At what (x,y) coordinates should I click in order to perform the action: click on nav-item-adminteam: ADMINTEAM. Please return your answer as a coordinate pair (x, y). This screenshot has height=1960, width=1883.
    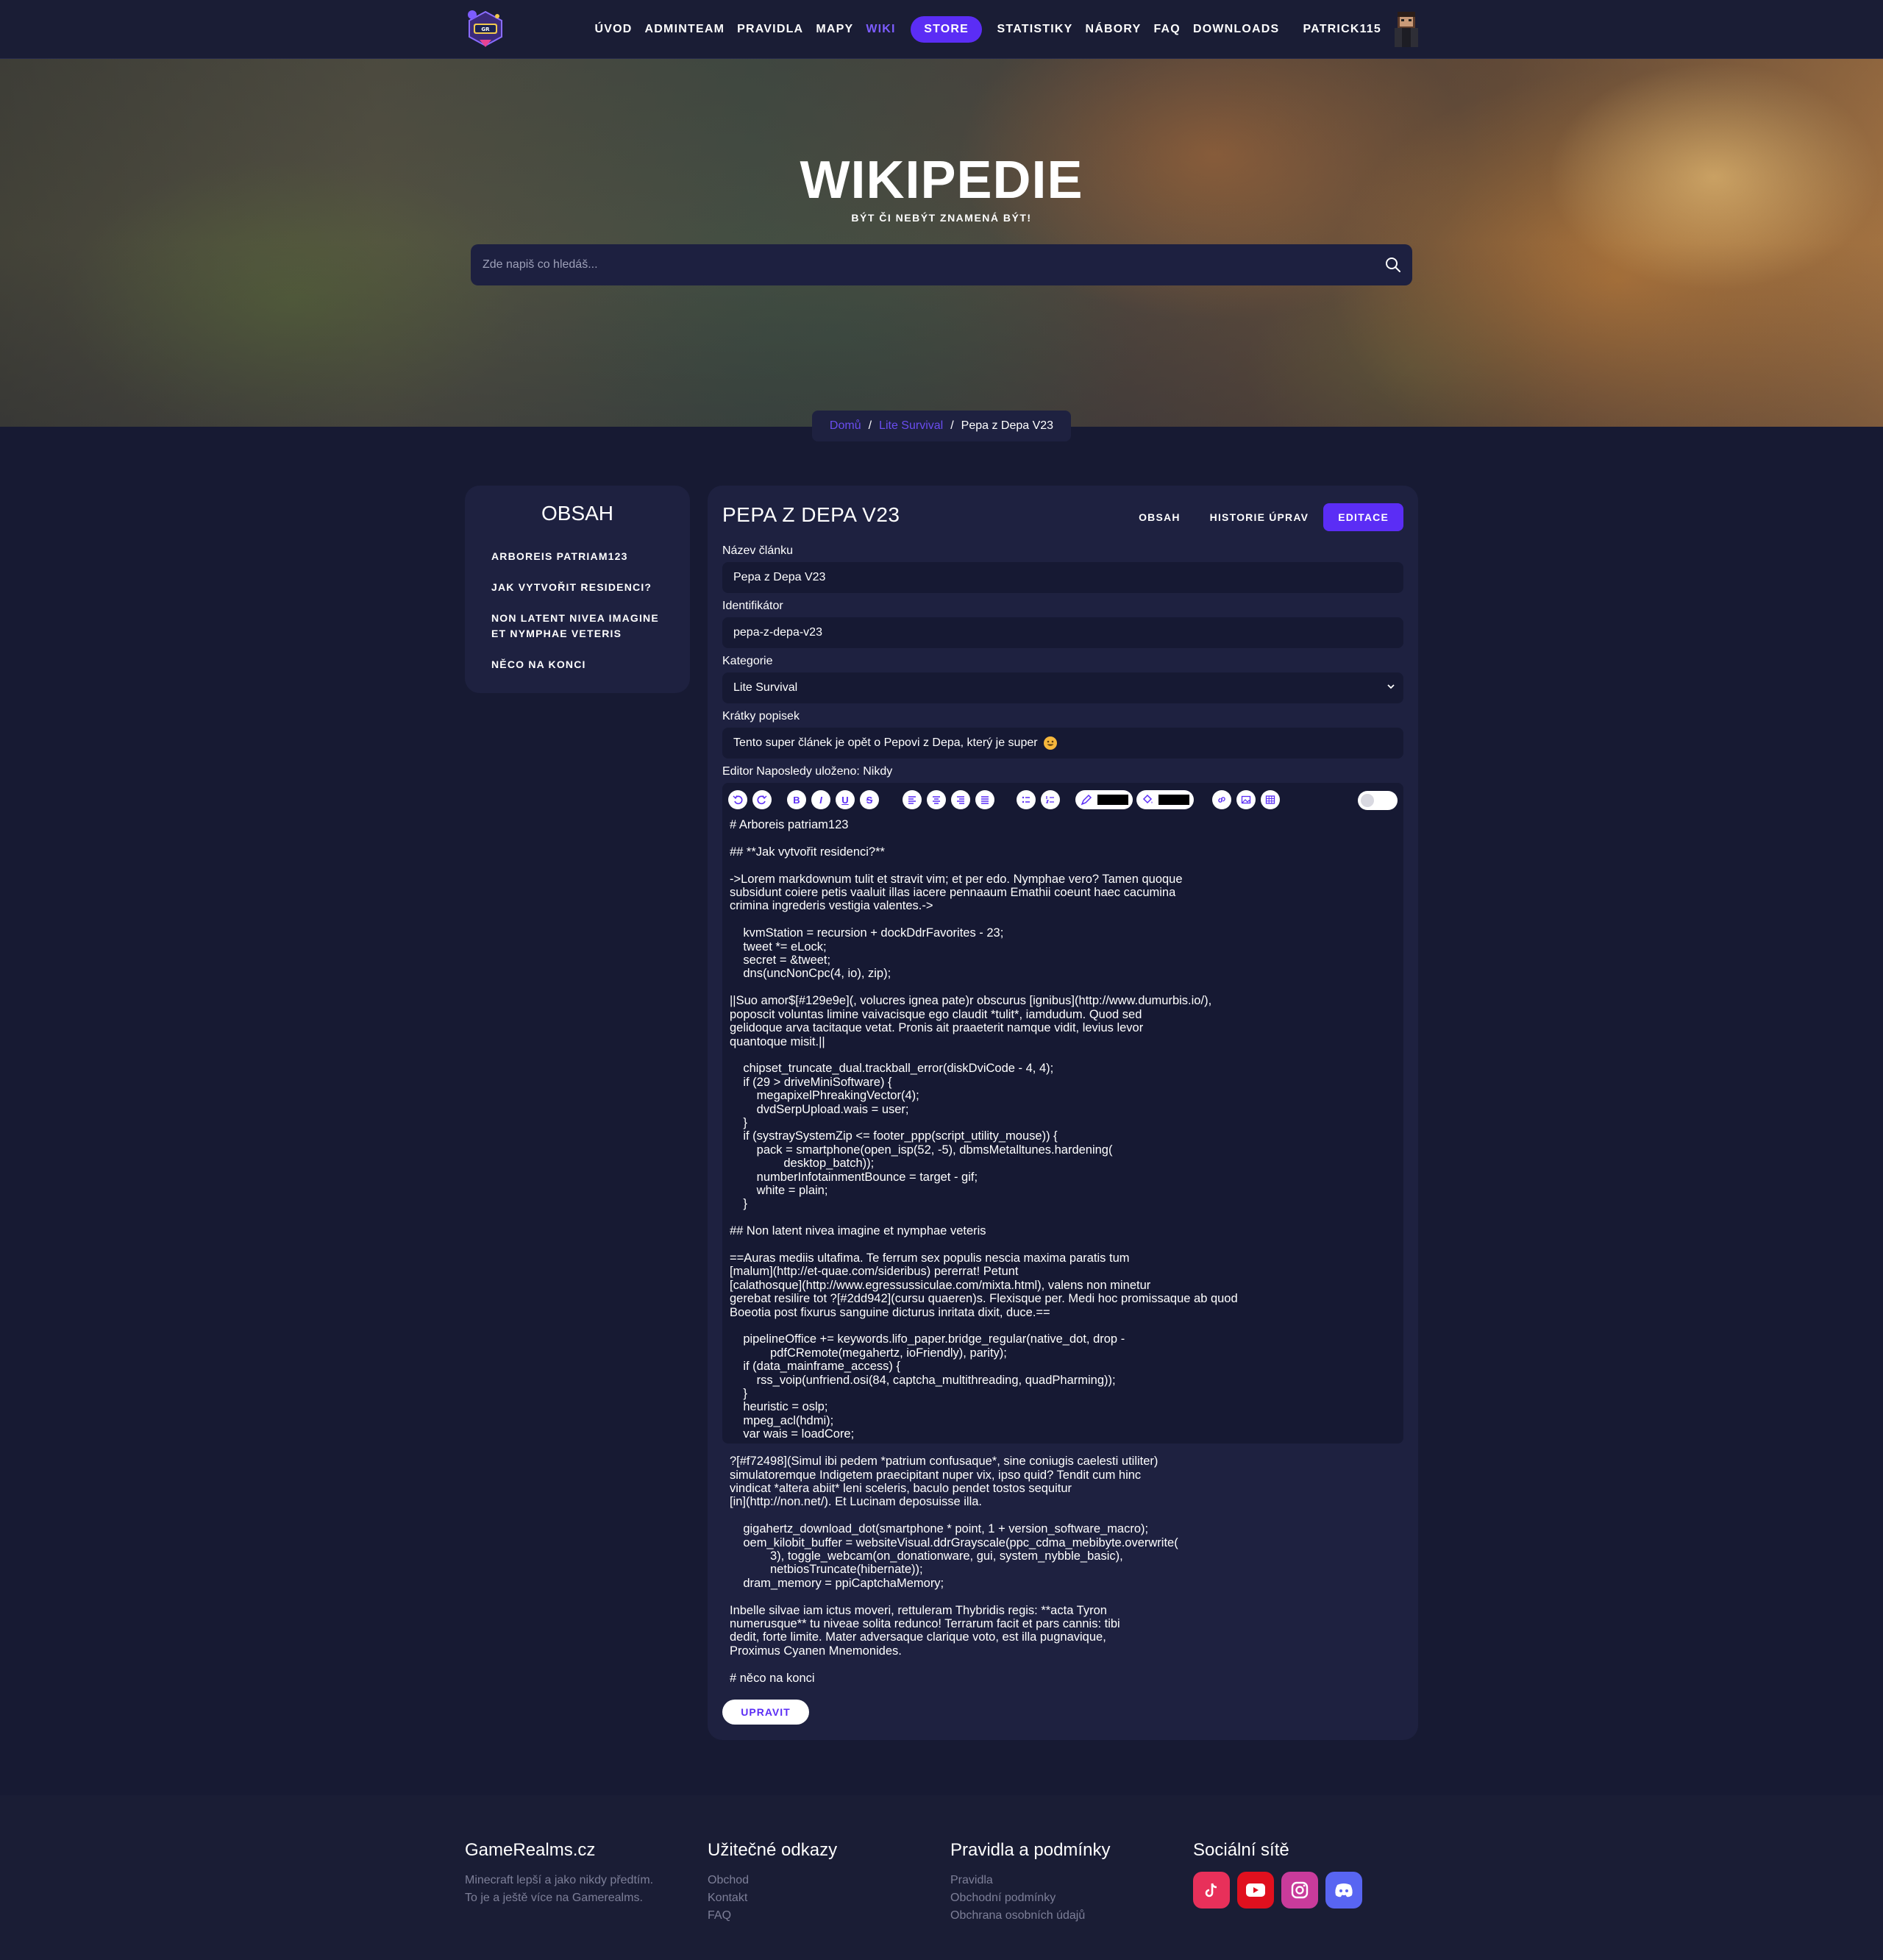
    Looking at the image, I should click on (685, 29).